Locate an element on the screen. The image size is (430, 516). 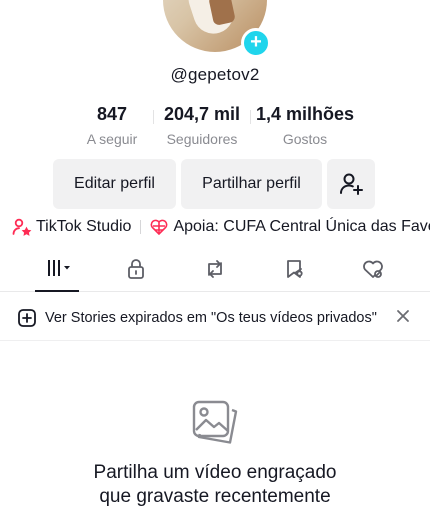
support-cause-link: Apoia: CUFA Central Única das Fave is located at coordinates (290, 227).